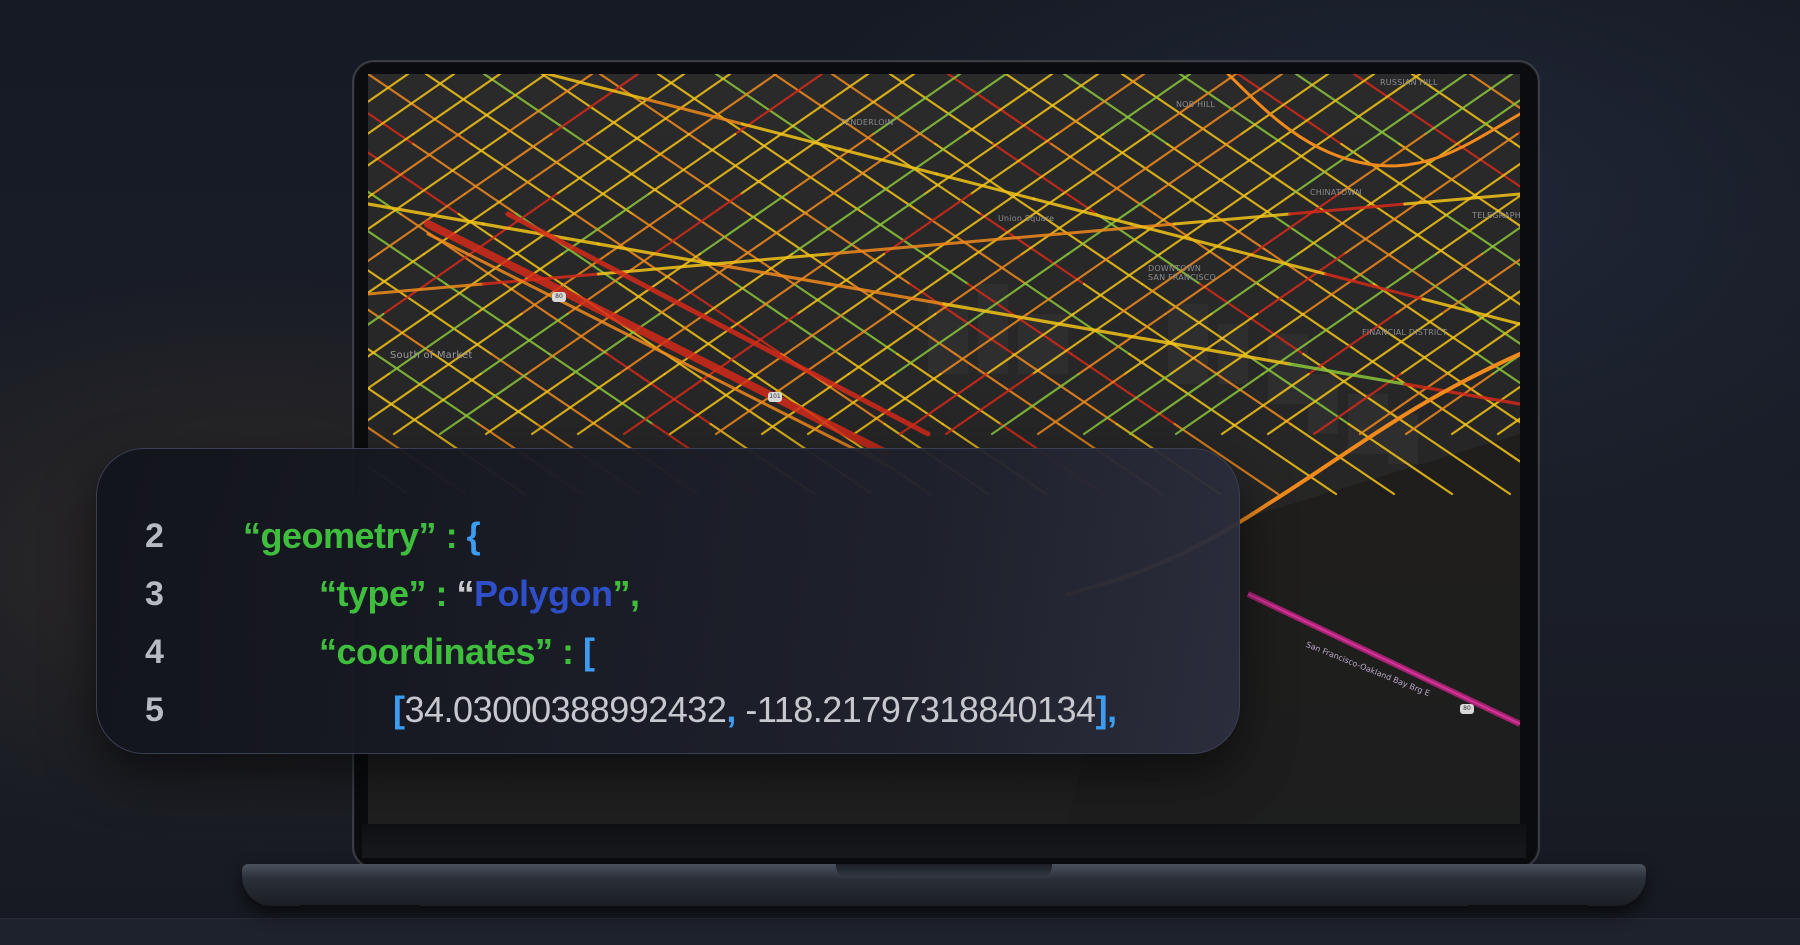 The image size is (1800, 945). I want to click on json-trailing-comma: ,, so click(1112, 709).